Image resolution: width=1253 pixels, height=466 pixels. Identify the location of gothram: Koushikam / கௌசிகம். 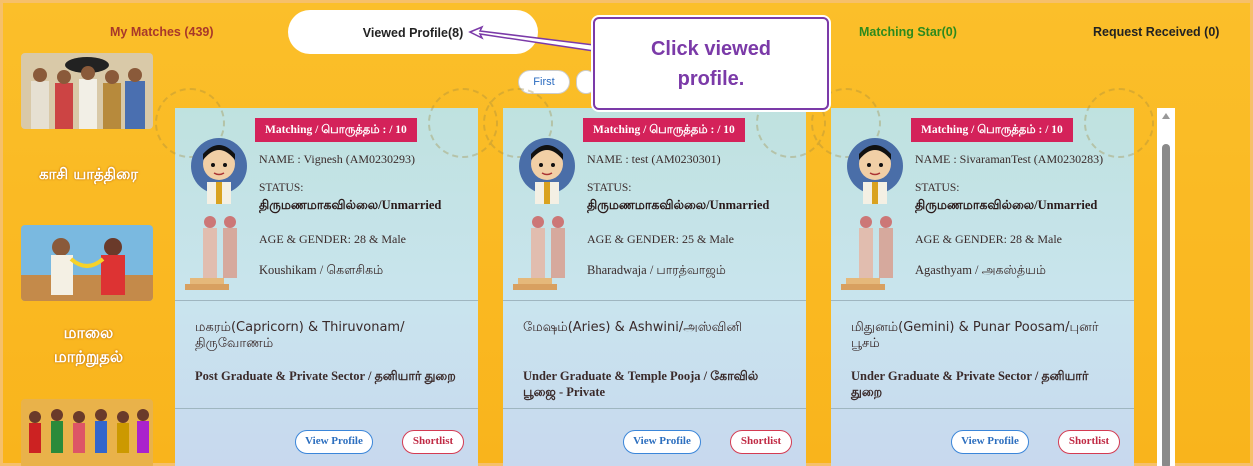
(321, 270).